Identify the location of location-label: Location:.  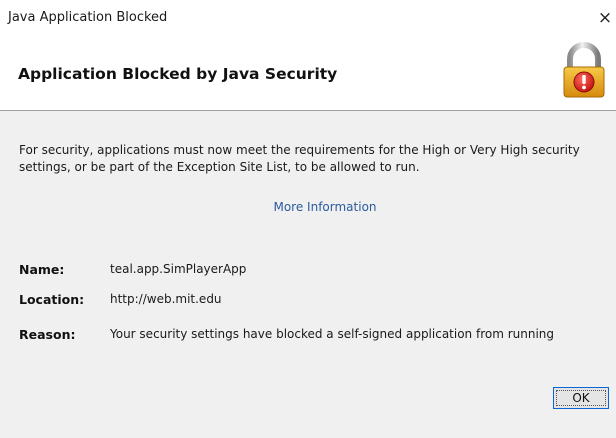
(52, 299).